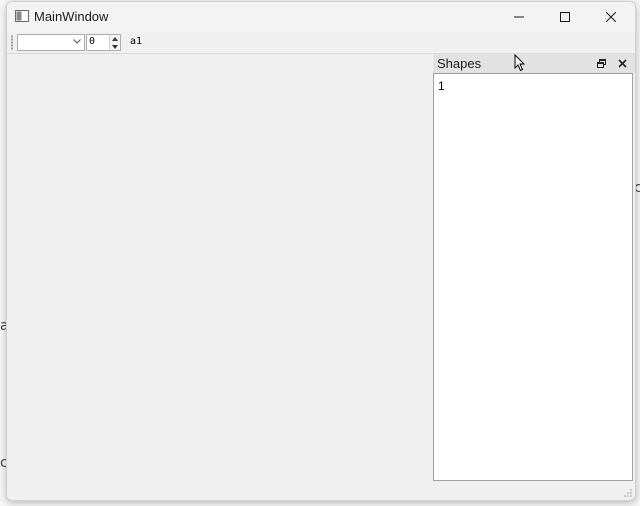 Image resolution: width=640 pixels, height=506 pixels. I want to click on window-title: MainWindow, so click(71, 16).